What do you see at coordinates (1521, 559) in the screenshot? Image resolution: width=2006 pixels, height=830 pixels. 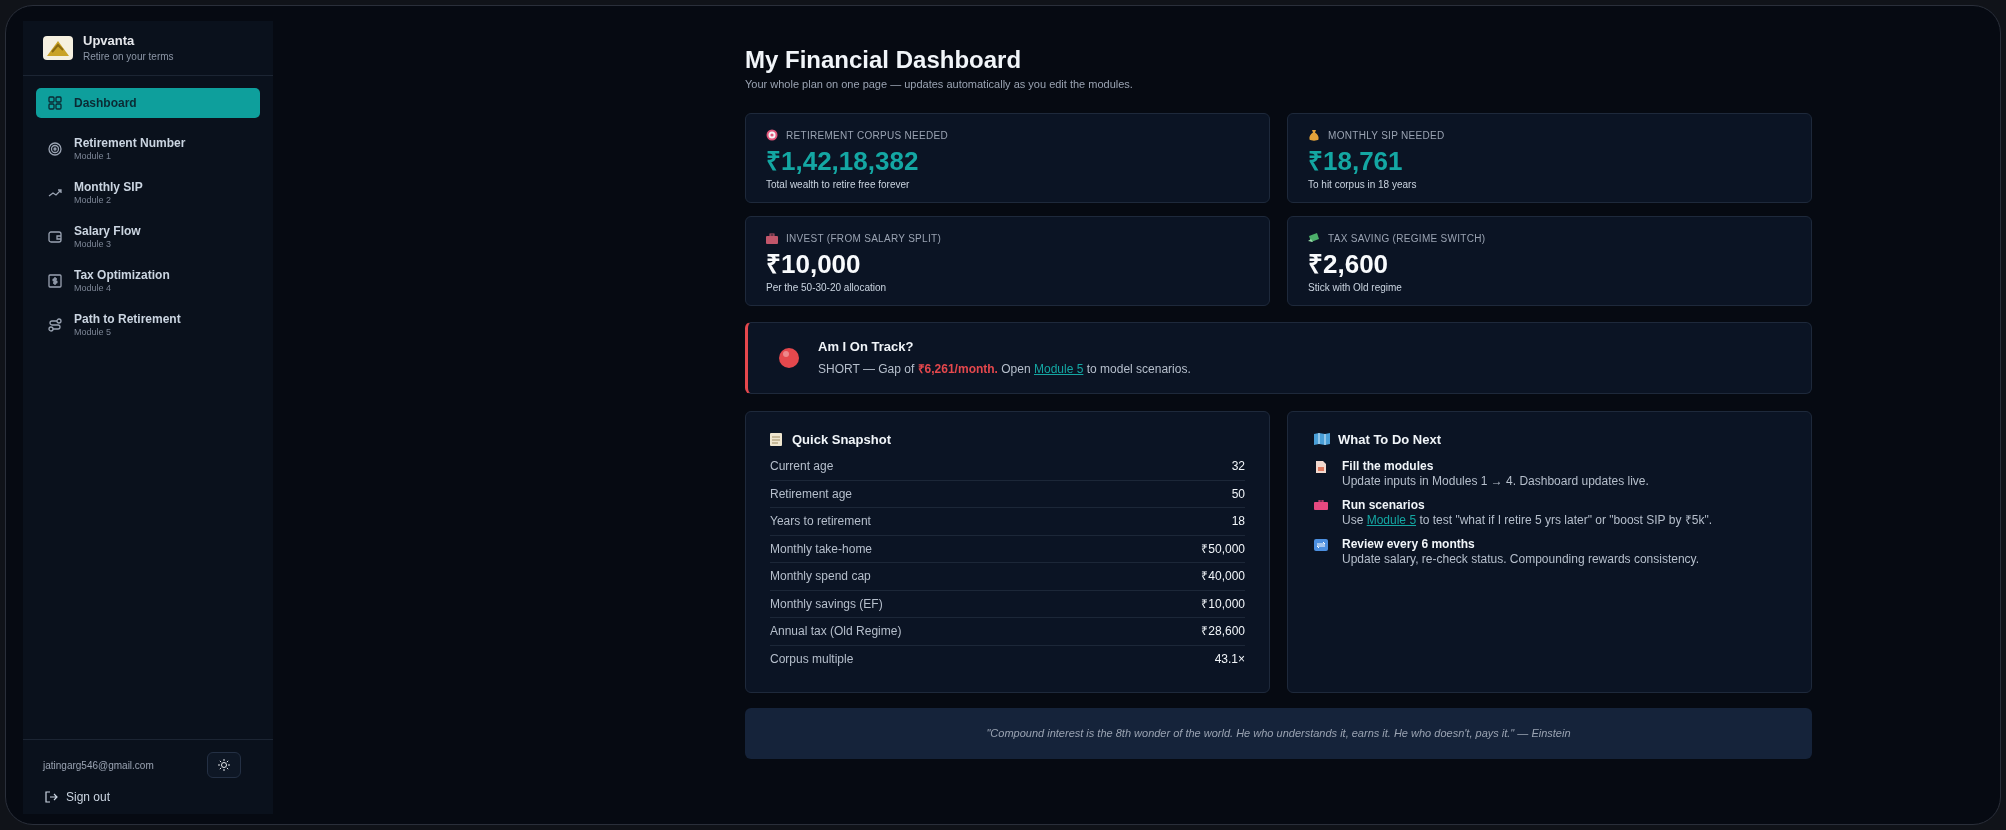 I see `step-description: Update salary, re-check status. Compounding rewards consistency.` at bounding box center [1521, 559].